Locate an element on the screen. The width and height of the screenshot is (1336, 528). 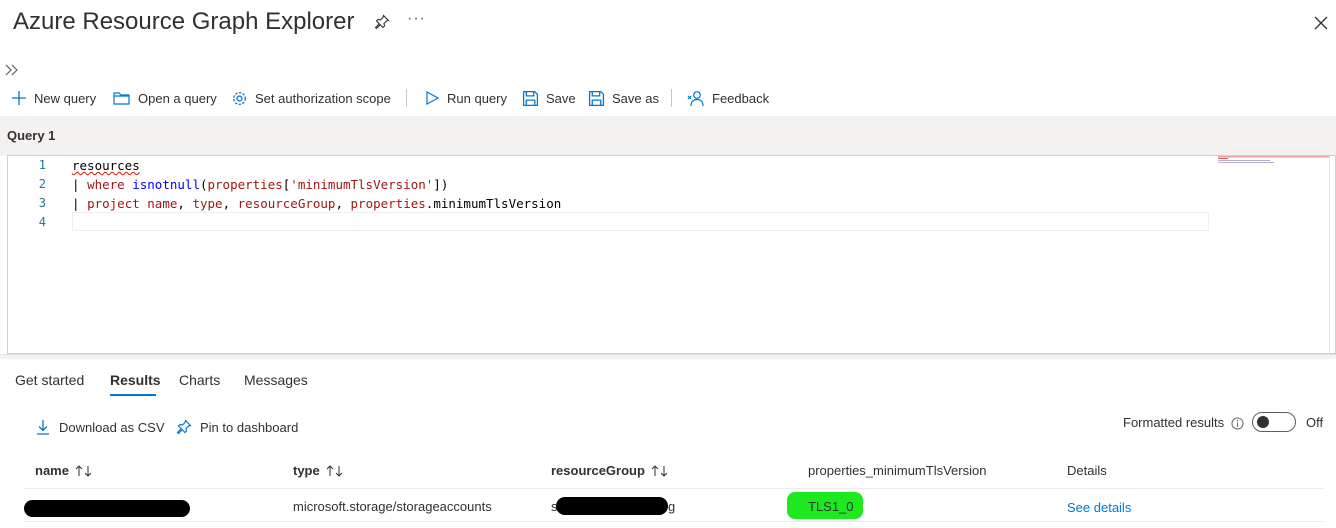
editor-minimap is located at coordinates (1274, 161).